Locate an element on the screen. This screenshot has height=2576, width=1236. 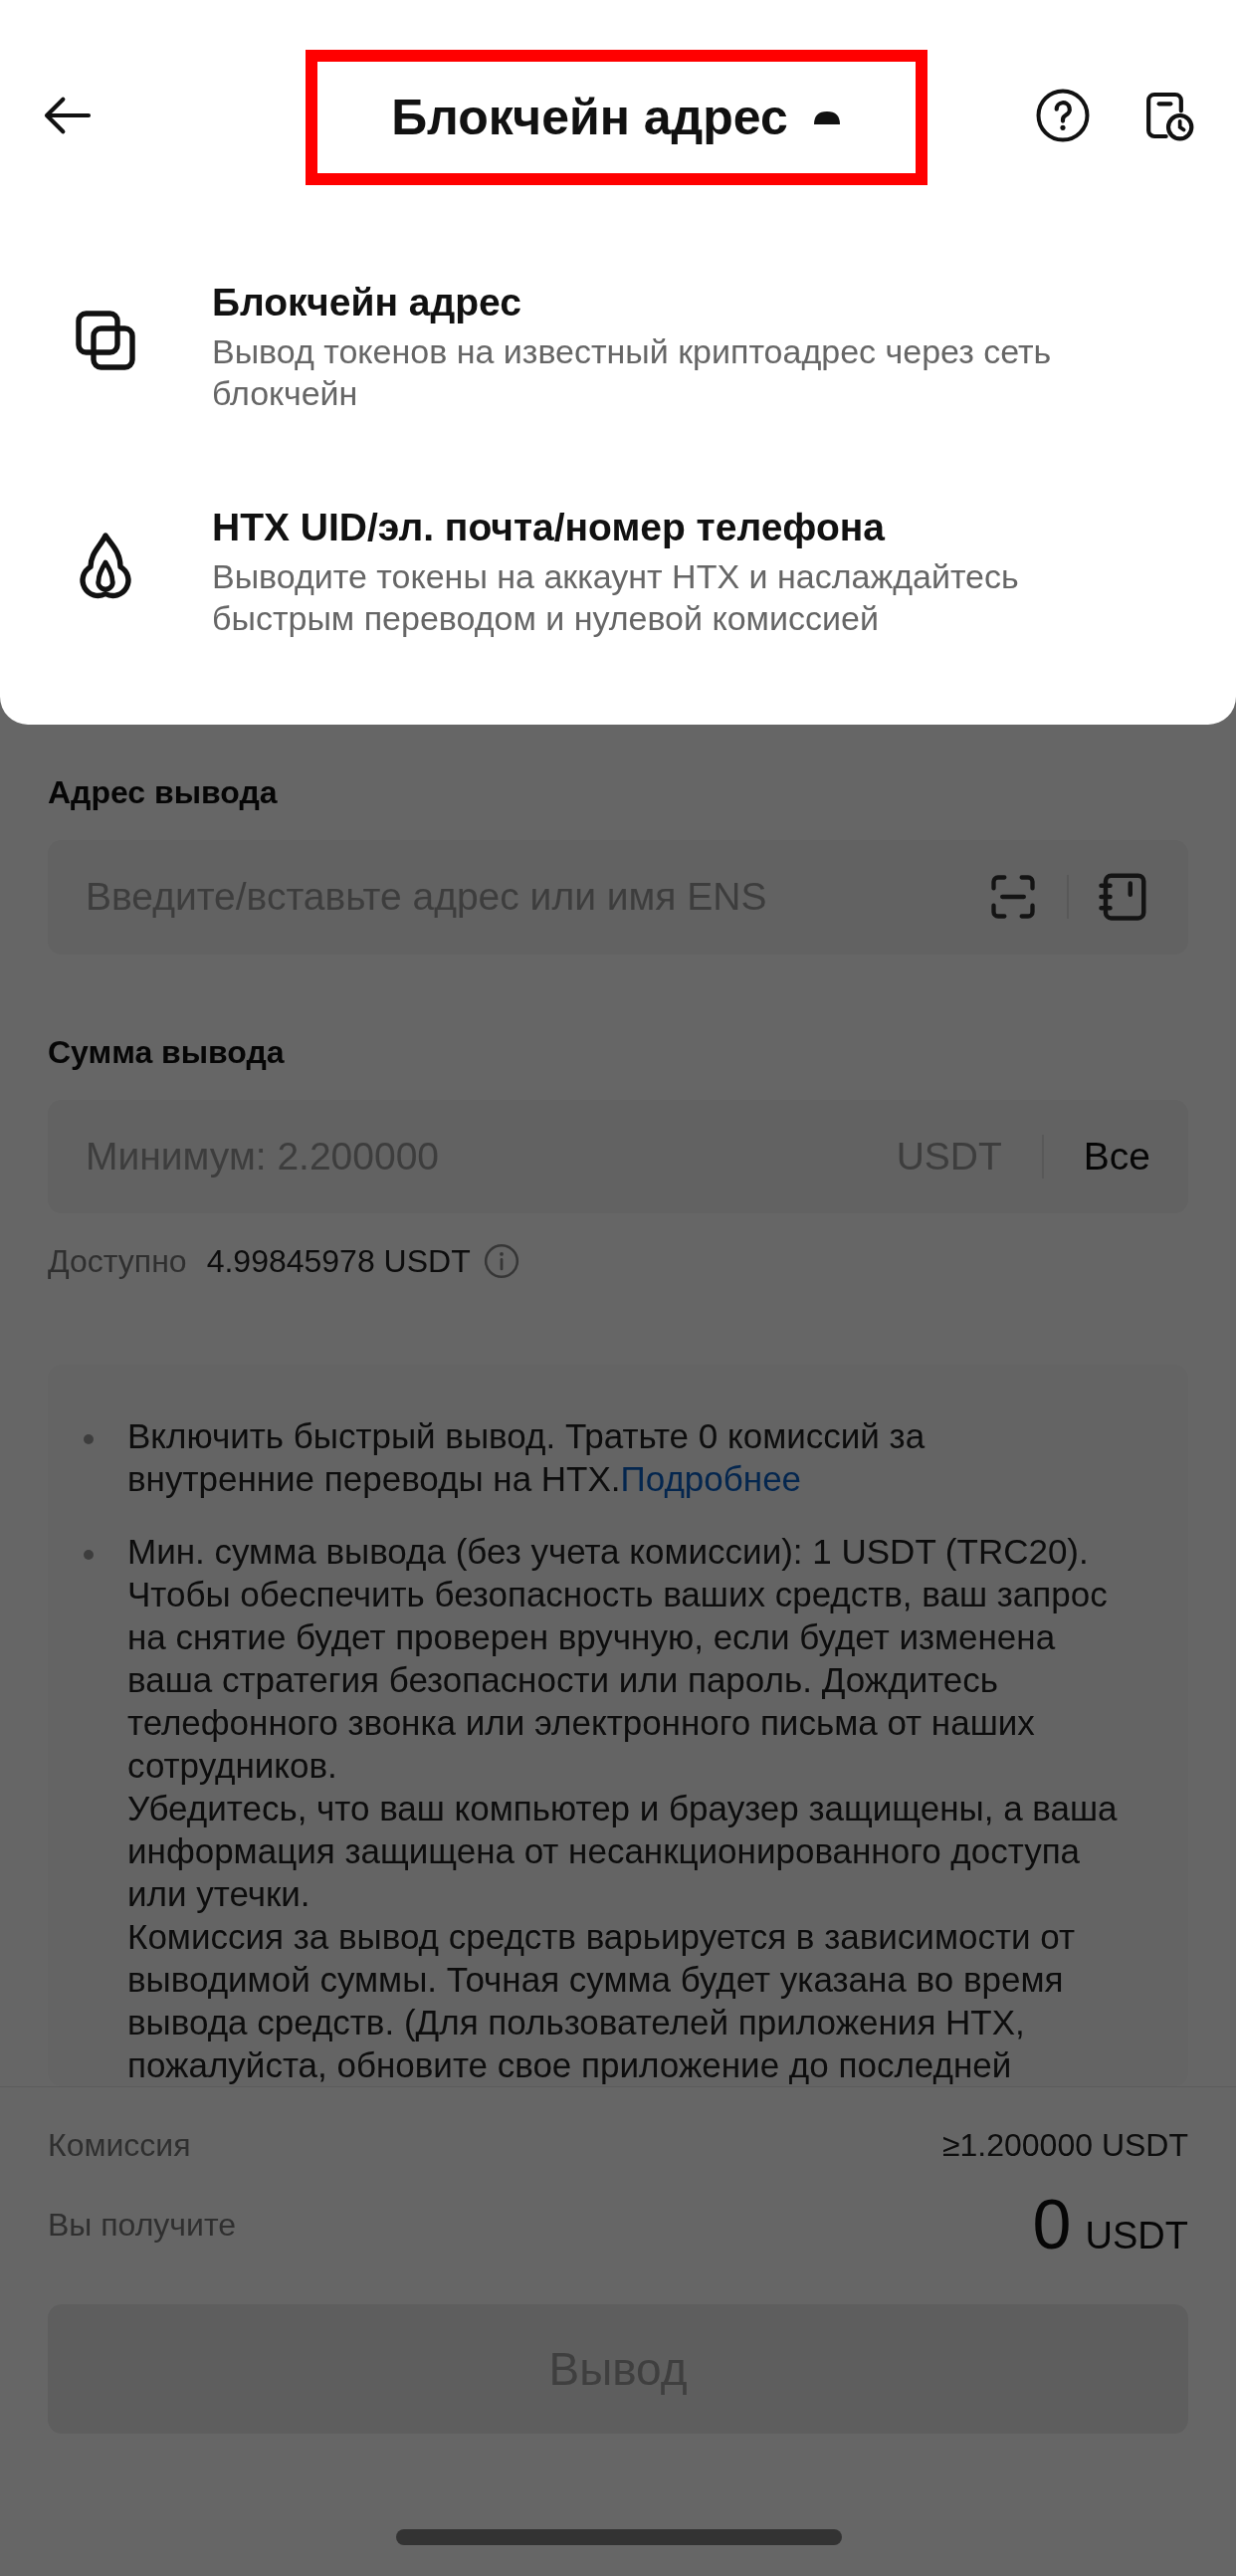
menu-item: Блокчейн адрес Вывод токенов на известный криптоадрес через сеть блокчейн is located at coordinates (618, 346).